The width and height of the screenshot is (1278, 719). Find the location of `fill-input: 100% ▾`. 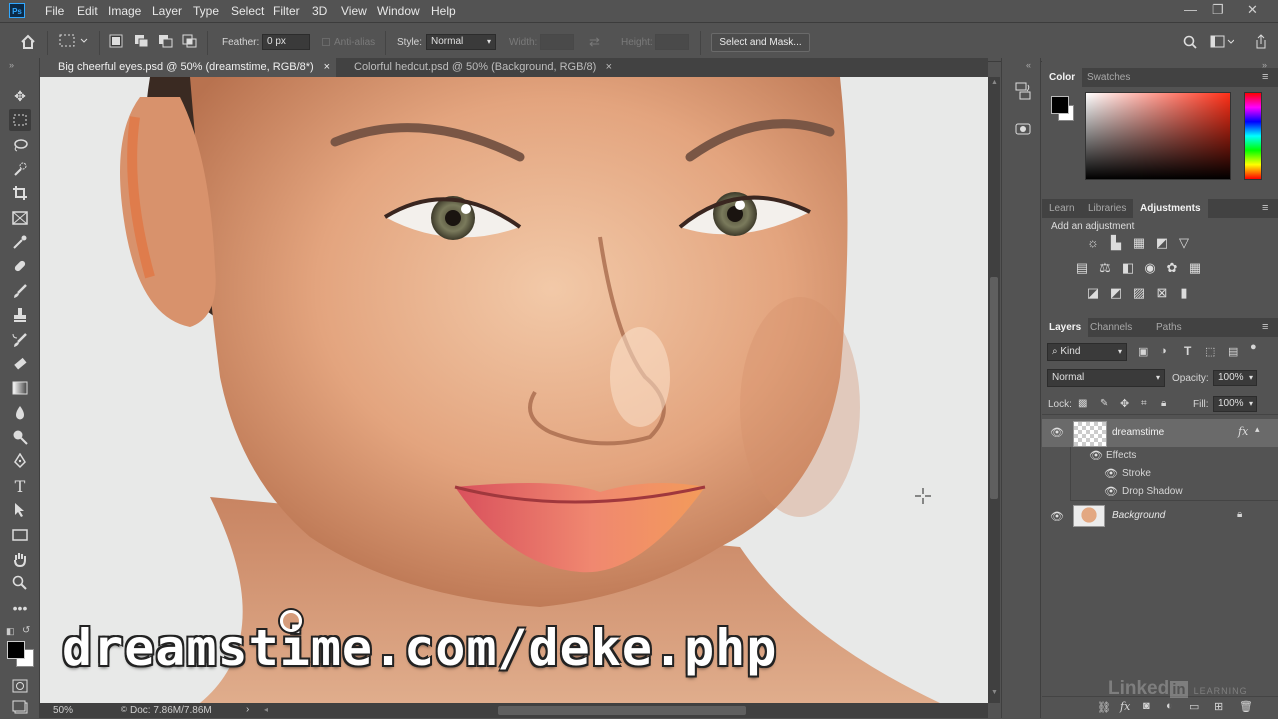

fill-input: 100% ▾ is located at coordinates (1235, 404).